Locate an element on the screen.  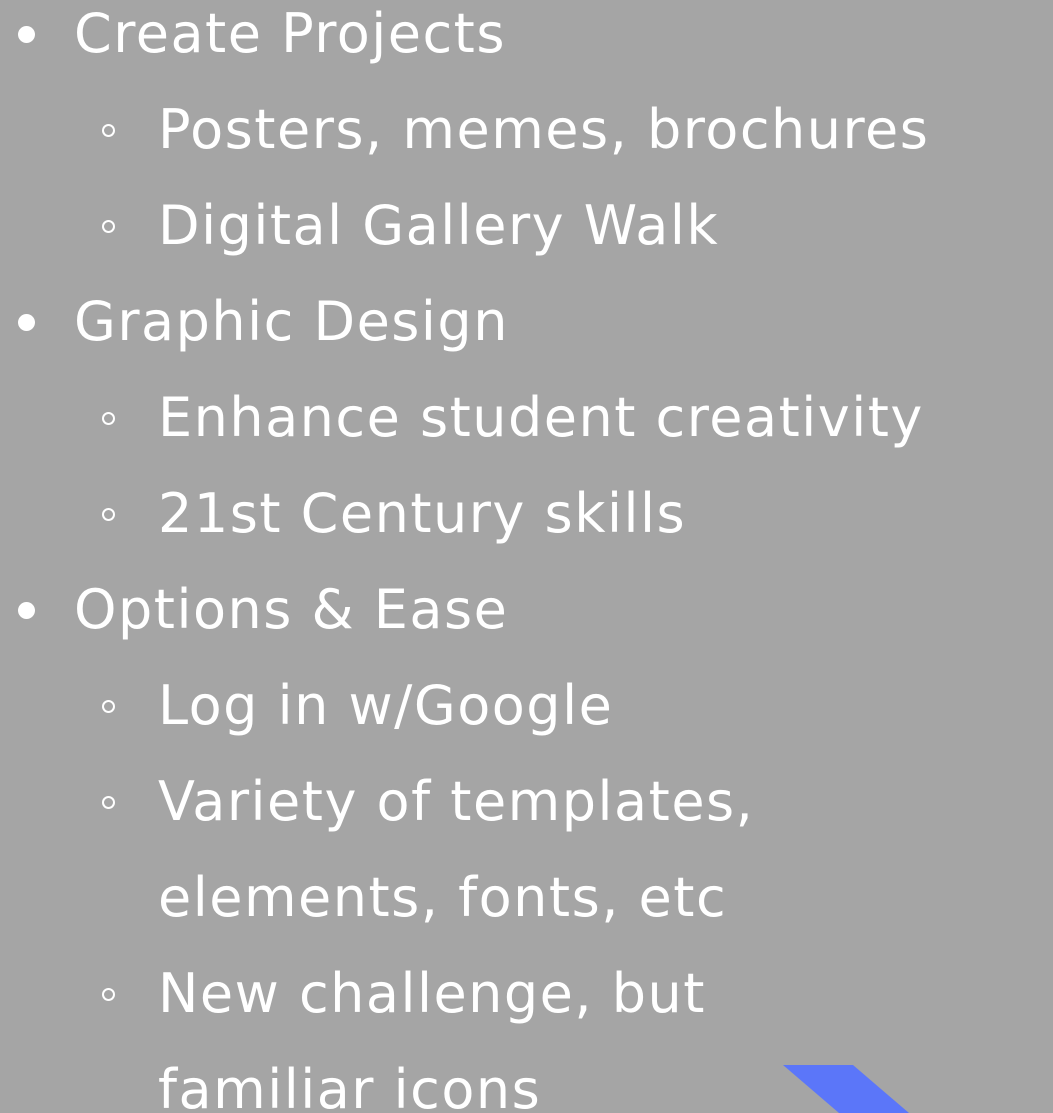
subitem-posters-memes-brochures: Posters, memes, brochures is located at coordinates (544, 129).